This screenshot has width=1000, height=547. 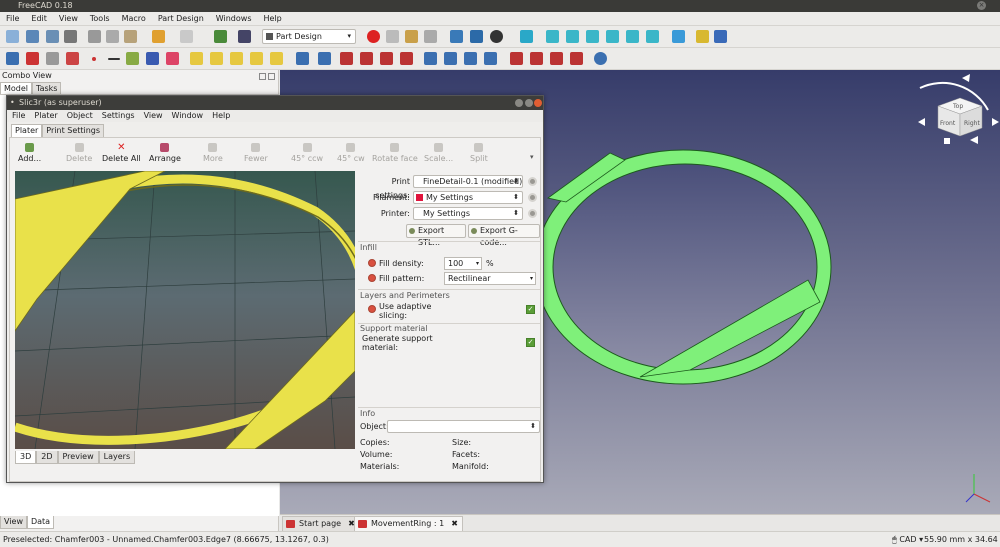 What do you see at coordinates (132, 58) in the screenshot?
I see `datum-plane-icon` at bounding box center [132, 58].